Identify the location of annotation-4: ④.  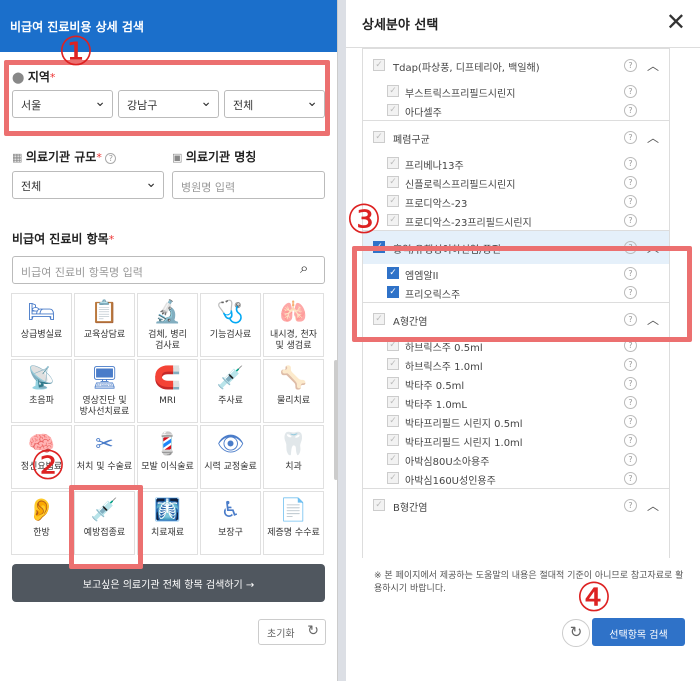
(594, 598).